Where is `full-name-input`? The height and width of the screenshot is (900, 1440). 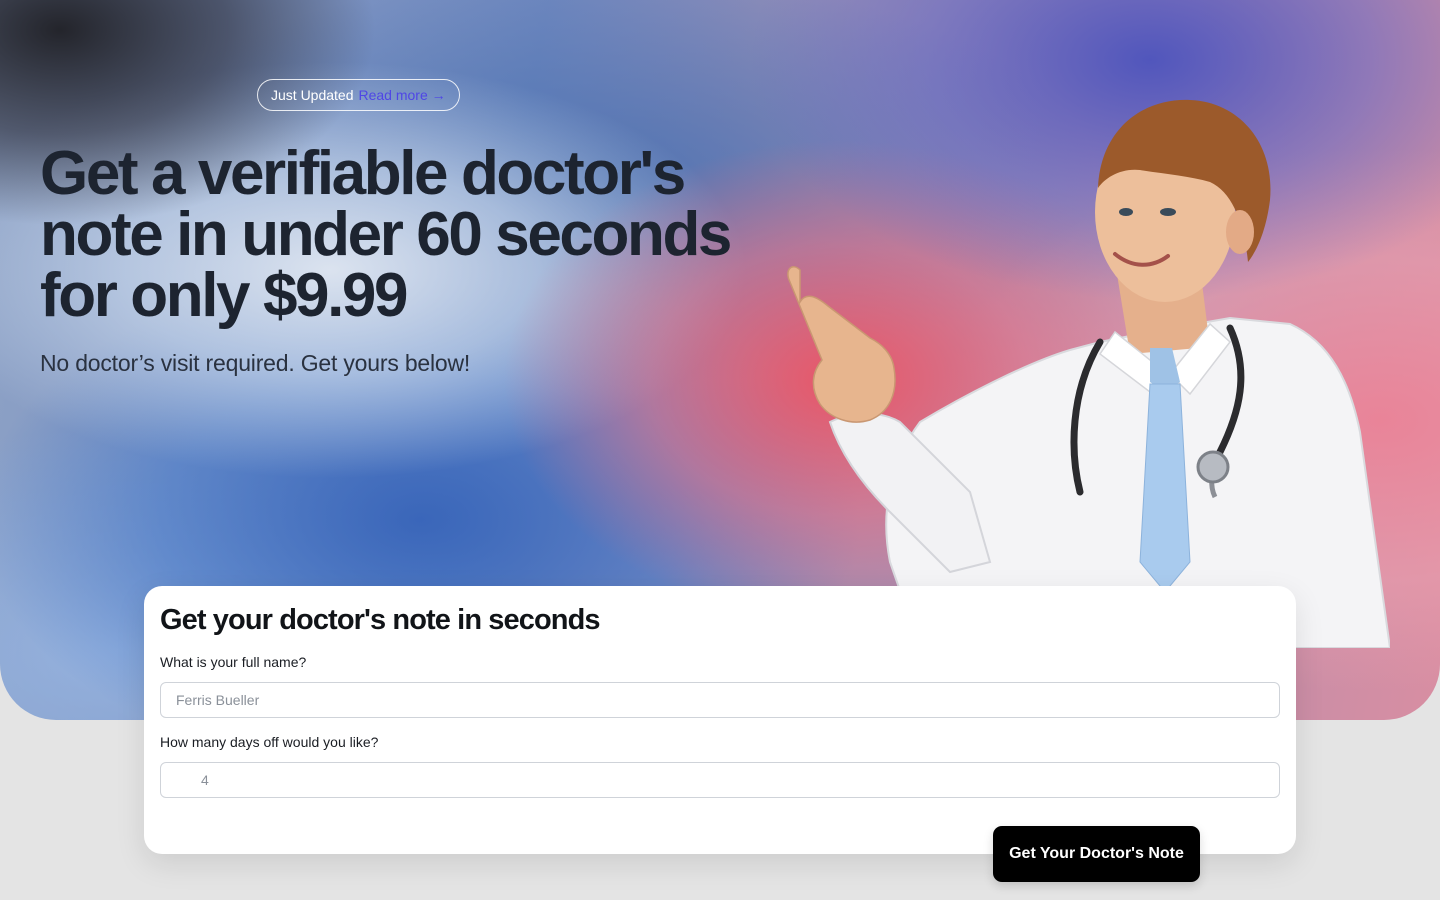
full-name-input is located at coordinates (720, 700).